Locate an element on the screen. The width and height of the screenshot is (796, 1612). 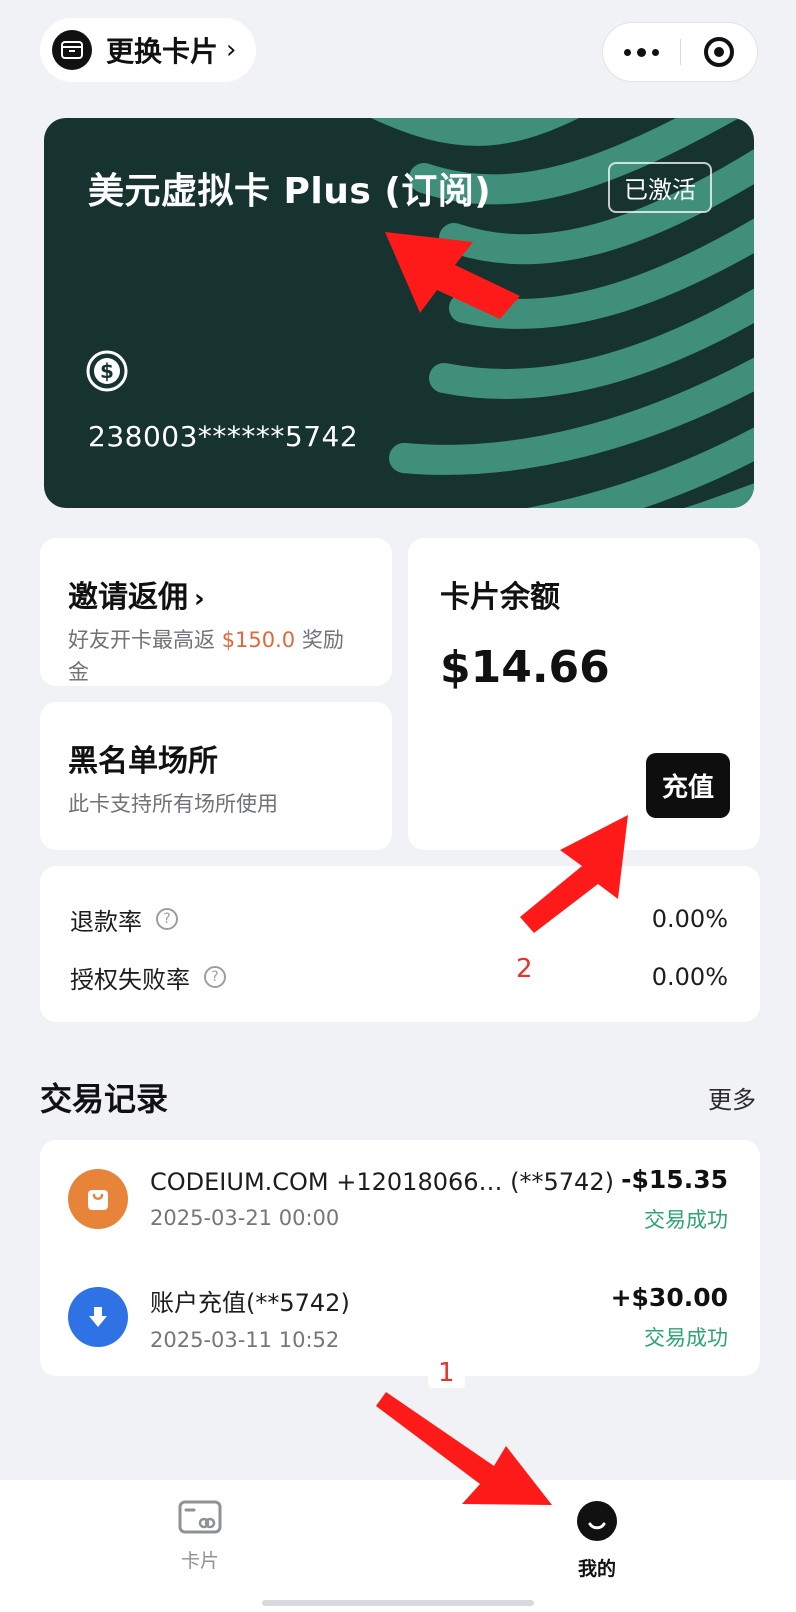
transaction-merchant: 账户充值(**5742) is located at coordinates (250, 1302).